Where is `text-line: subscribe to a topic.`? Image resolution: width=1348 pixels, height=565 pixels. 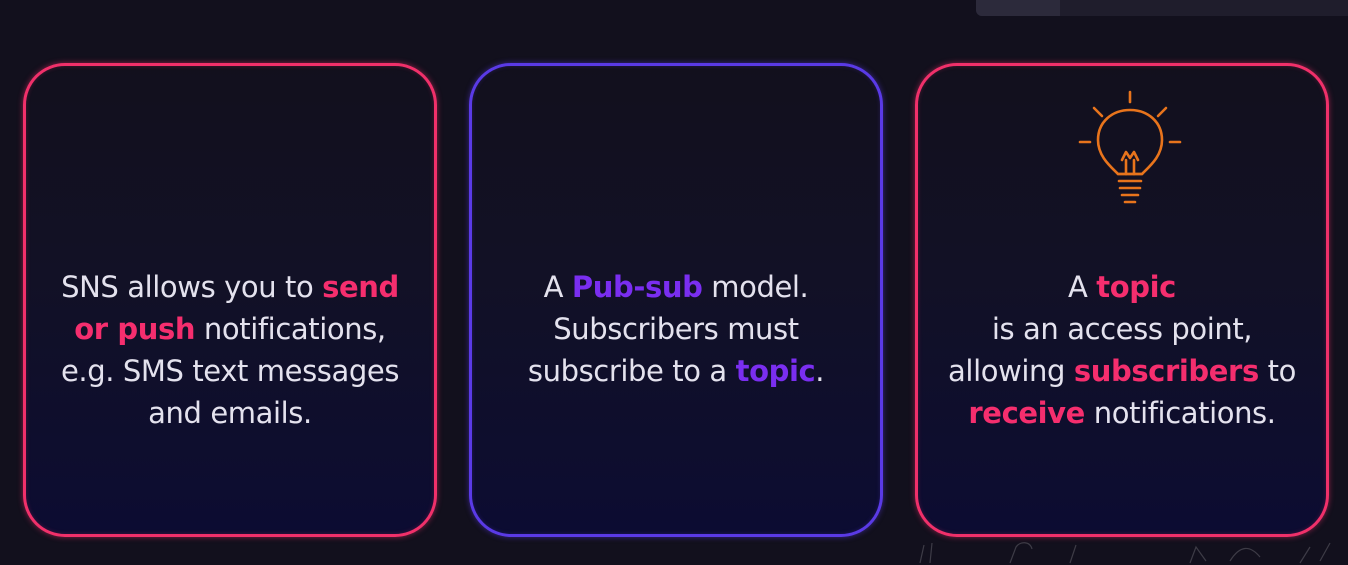 text-line: subscribe to a topic. is located at coordinates (676, 371).